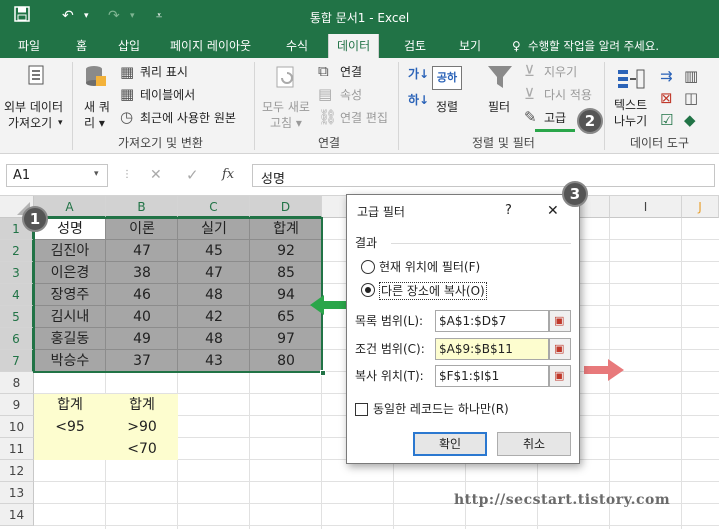 The width and height of the screenshot is (719, 529). Describe the element at coordinates (447, 107) in the screenshot. I see `sort-button: 정렬` at that location.